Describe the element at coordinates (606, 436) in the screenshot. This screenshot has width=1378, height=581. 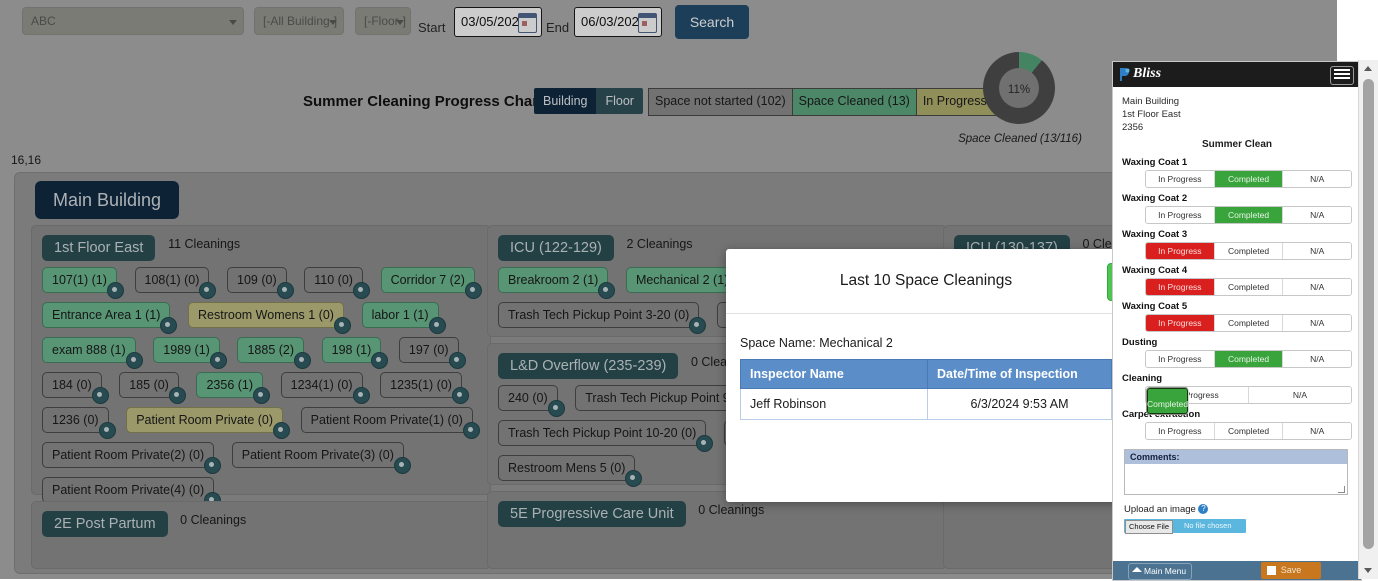
I see `space-tag: Trash Tech Pickup Point 10-20 (0)` at that location.